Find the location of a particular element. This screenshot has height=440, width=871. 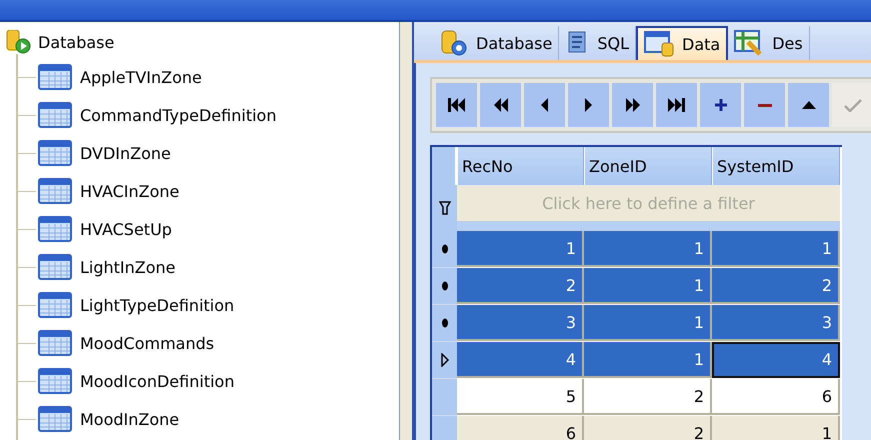

last-record-icon is located at coordinates (676, 105).